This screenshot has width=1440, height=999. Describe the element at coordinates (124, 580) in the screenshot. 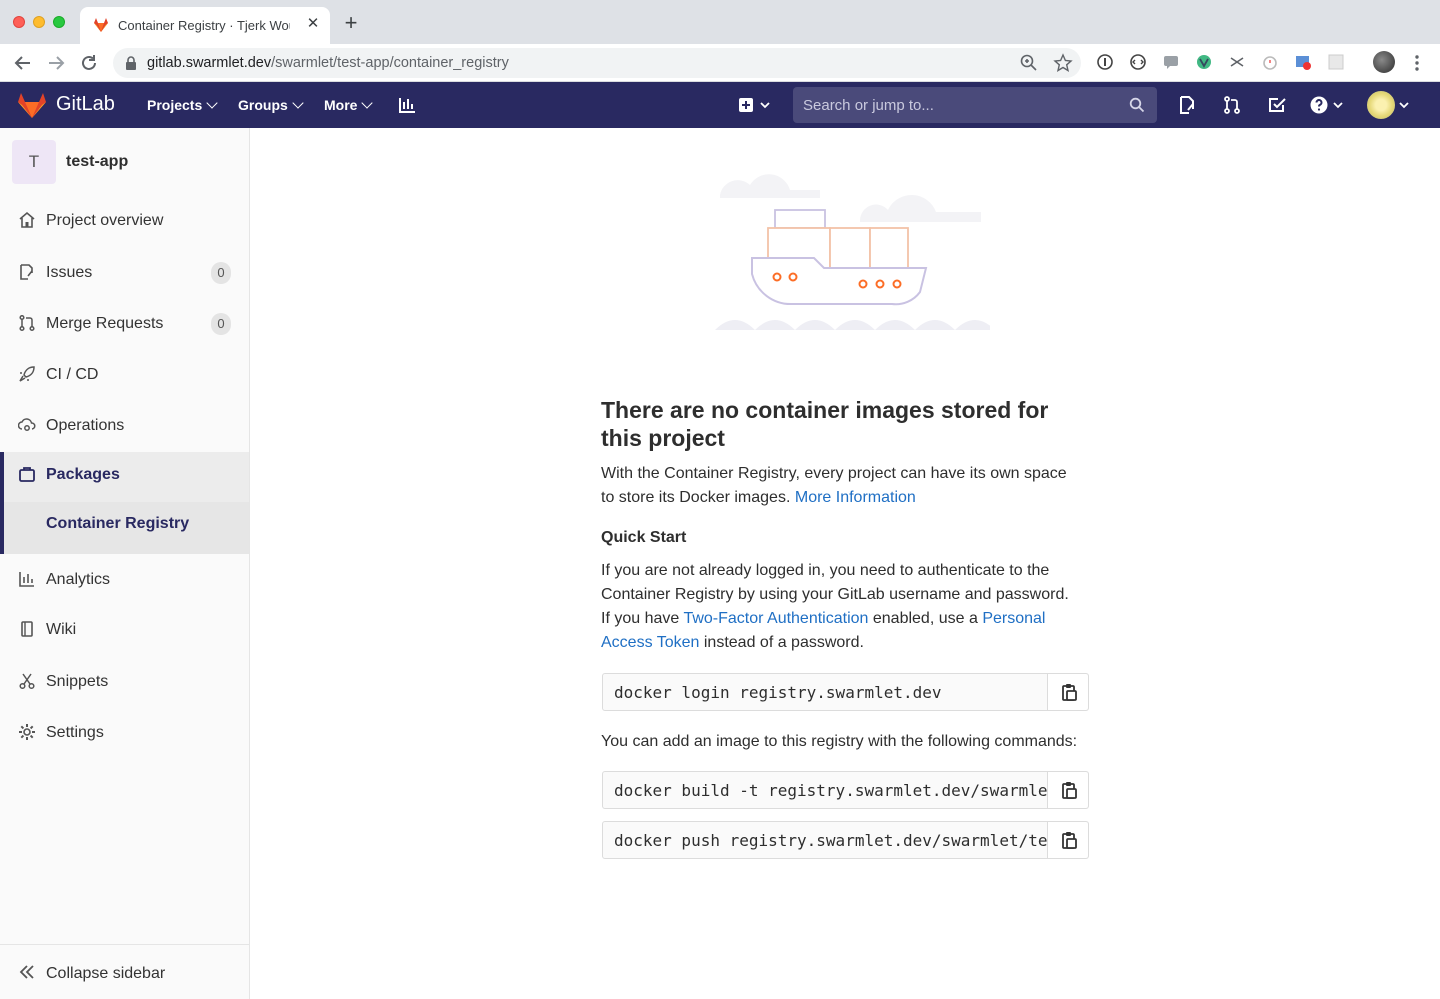

I see `sidebar-item-analytics: Analytics` at that location.